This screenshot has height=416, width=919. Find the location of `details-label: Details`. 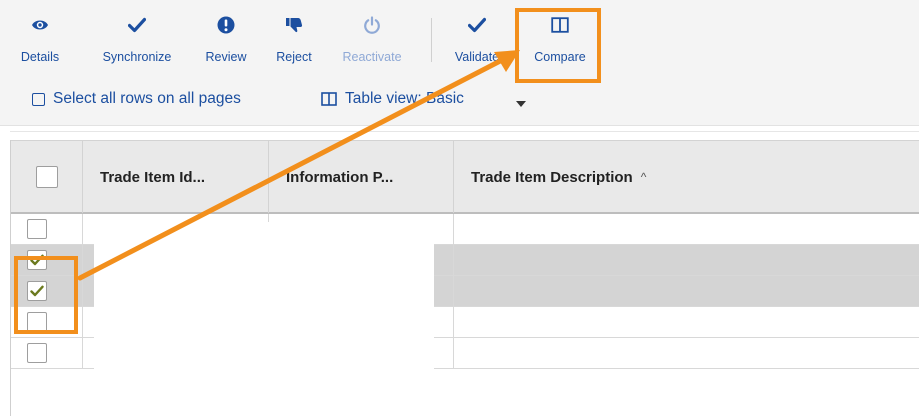

details-label: Details is located at coordinates (40, 57).